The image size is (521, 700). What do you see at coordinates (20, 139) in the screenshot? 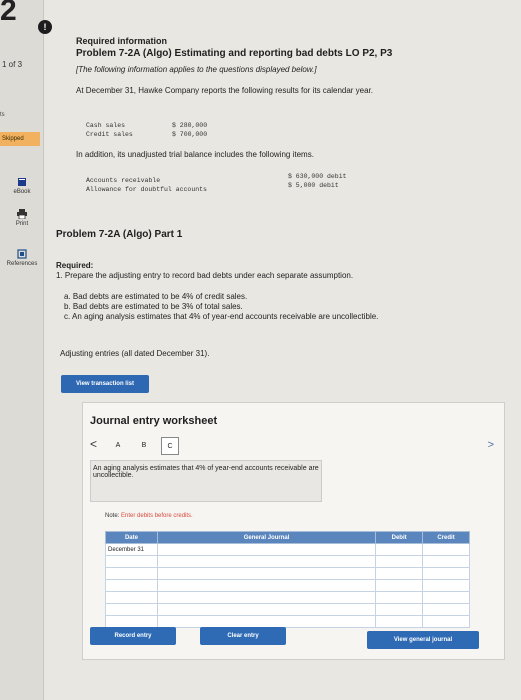
I see `skipped-badge: Skipped` at bounding box center [20, 139].